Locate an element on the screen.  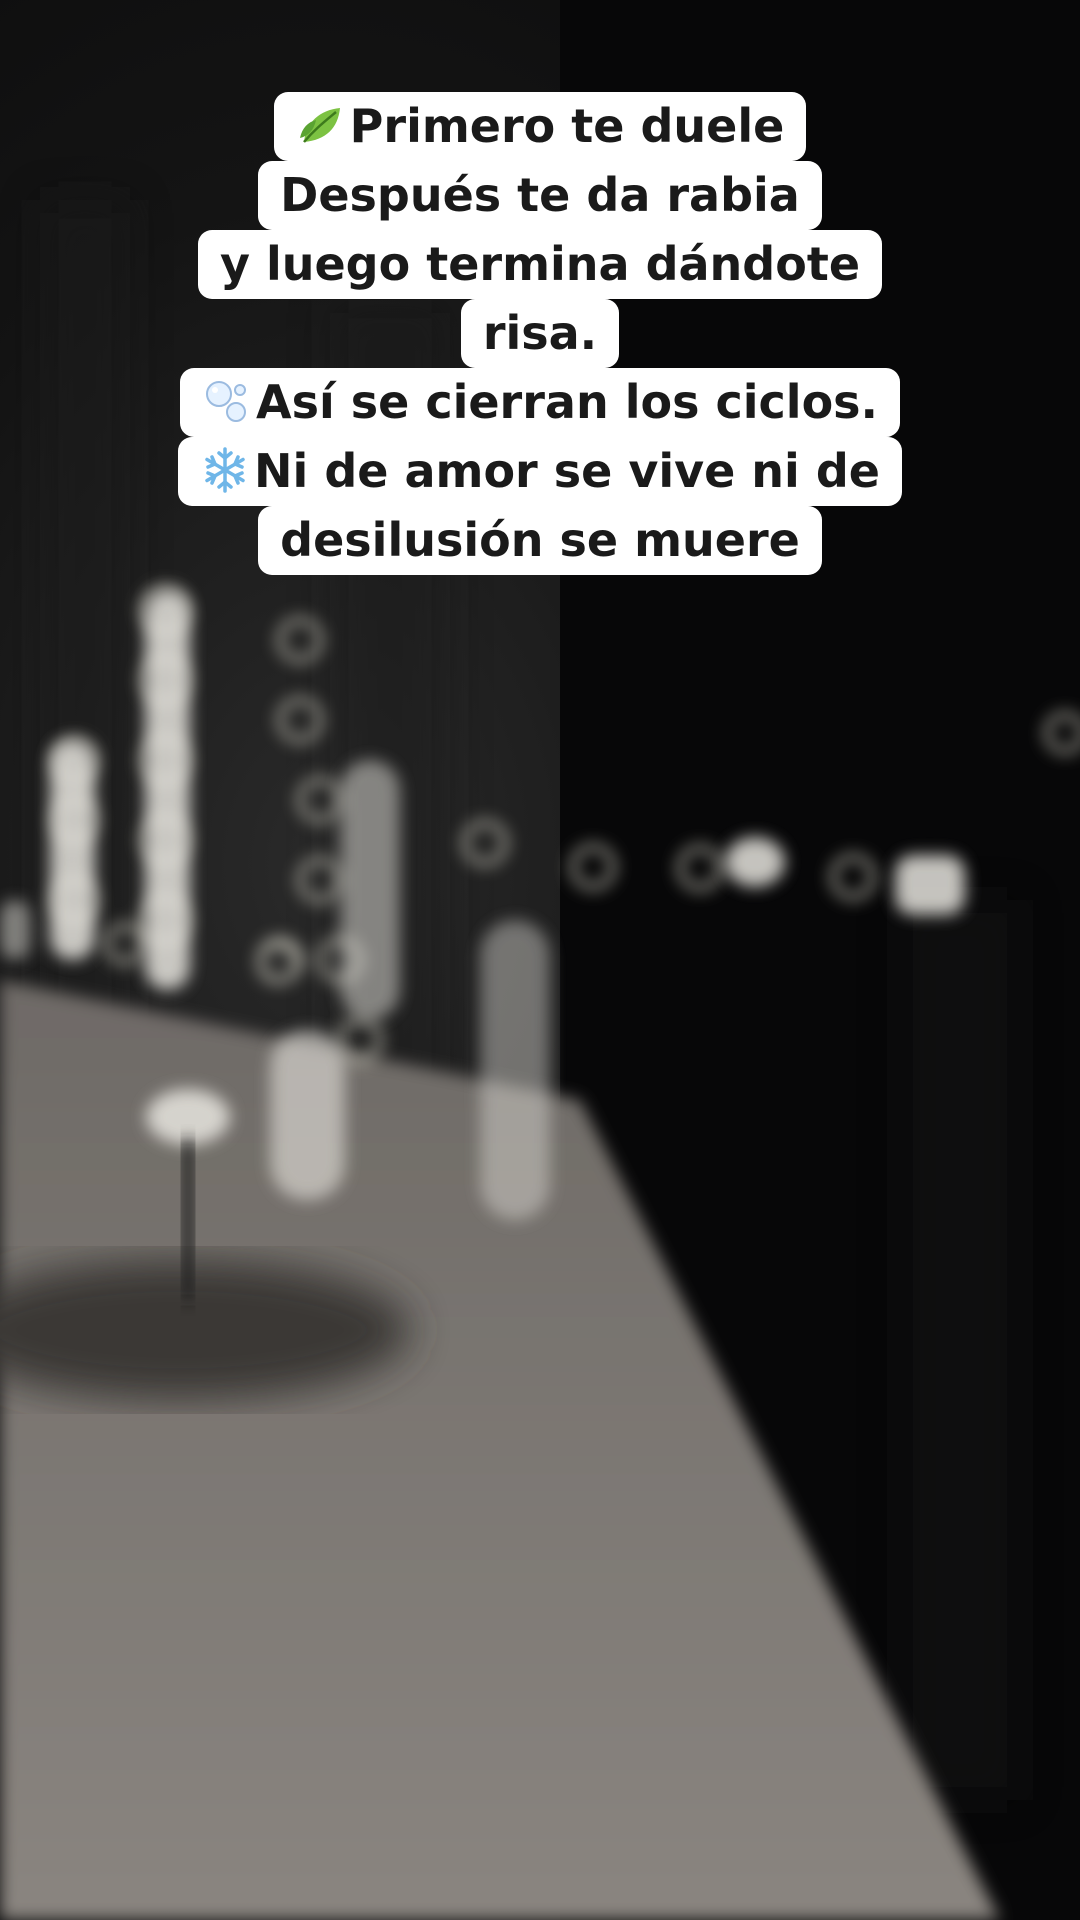
snowflake-icon is located at coordinates (225, 470).